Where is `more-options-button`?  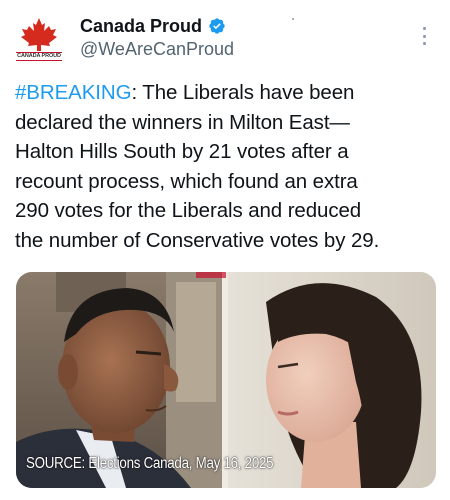
more-options-button is located at coordinates (424, 36).